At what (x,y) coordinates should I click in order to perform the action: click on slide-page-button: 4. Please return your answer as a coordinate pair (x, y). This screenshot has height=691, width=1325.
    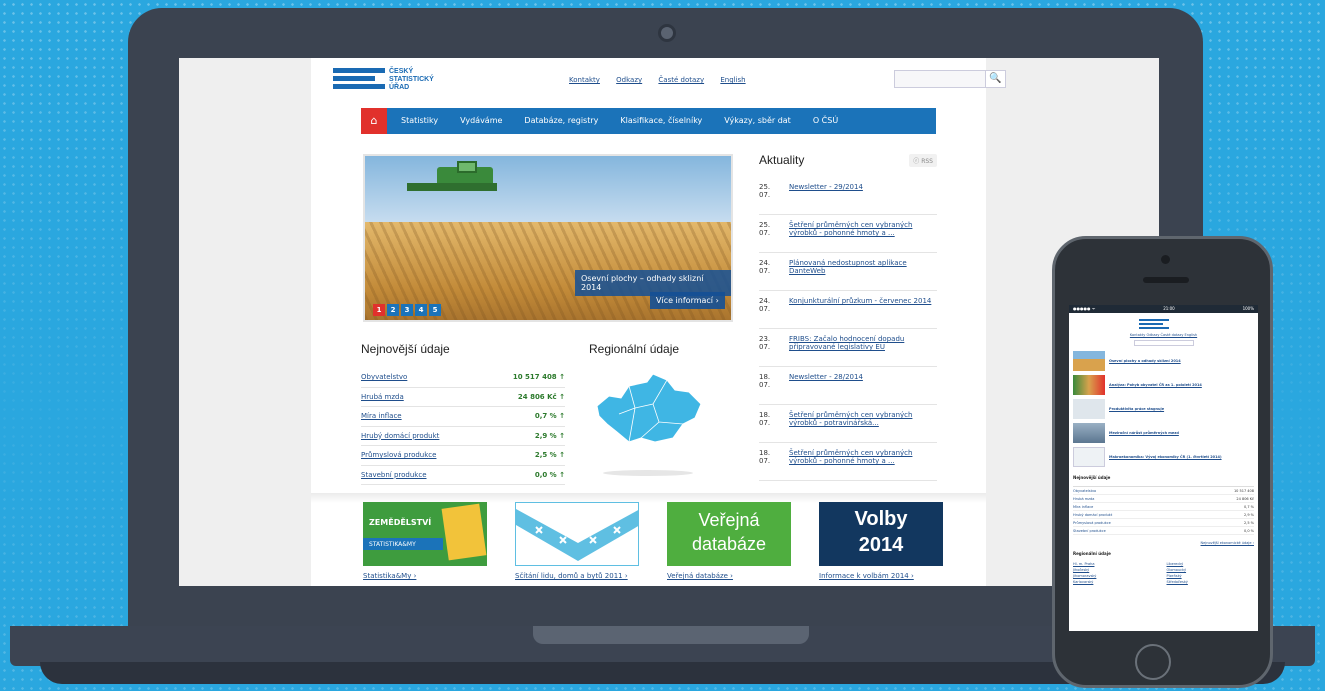
    Looking at the image, I should click on (421, 310).